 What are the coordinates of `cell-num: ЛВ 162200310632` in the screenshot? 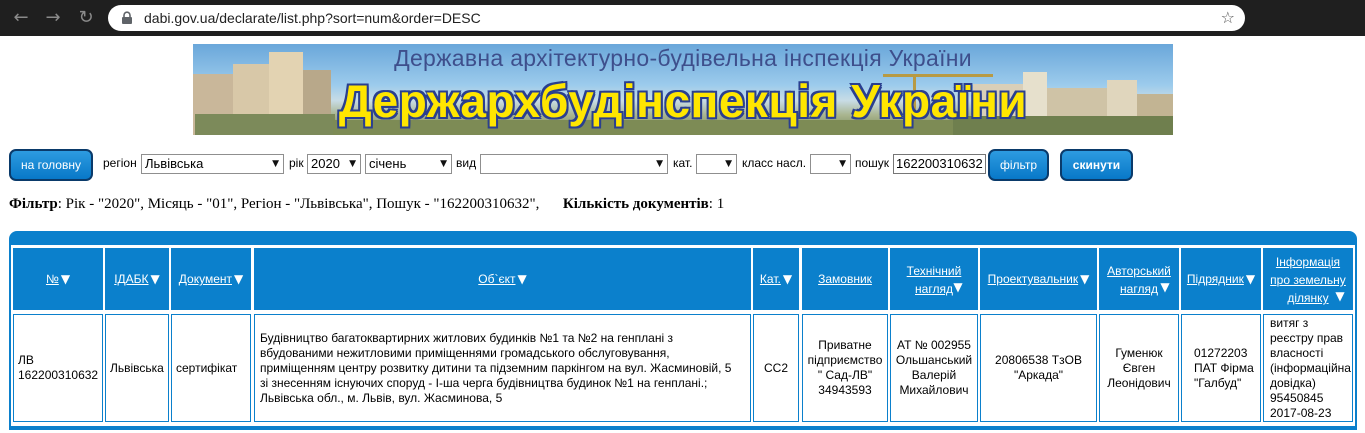 It's located at (58, 368).